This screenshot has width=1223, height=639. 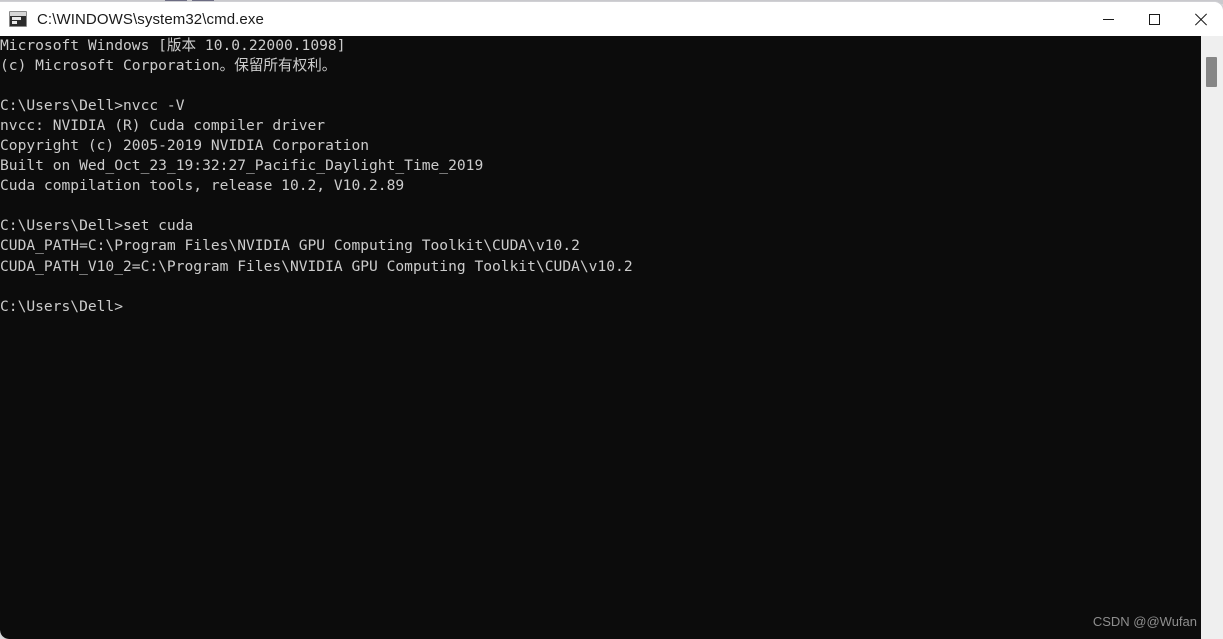 What do you see at coordinates (1212, 337) in the screenshot?
I see `vertical-scrollbar` at bounding box center [1212, 337].